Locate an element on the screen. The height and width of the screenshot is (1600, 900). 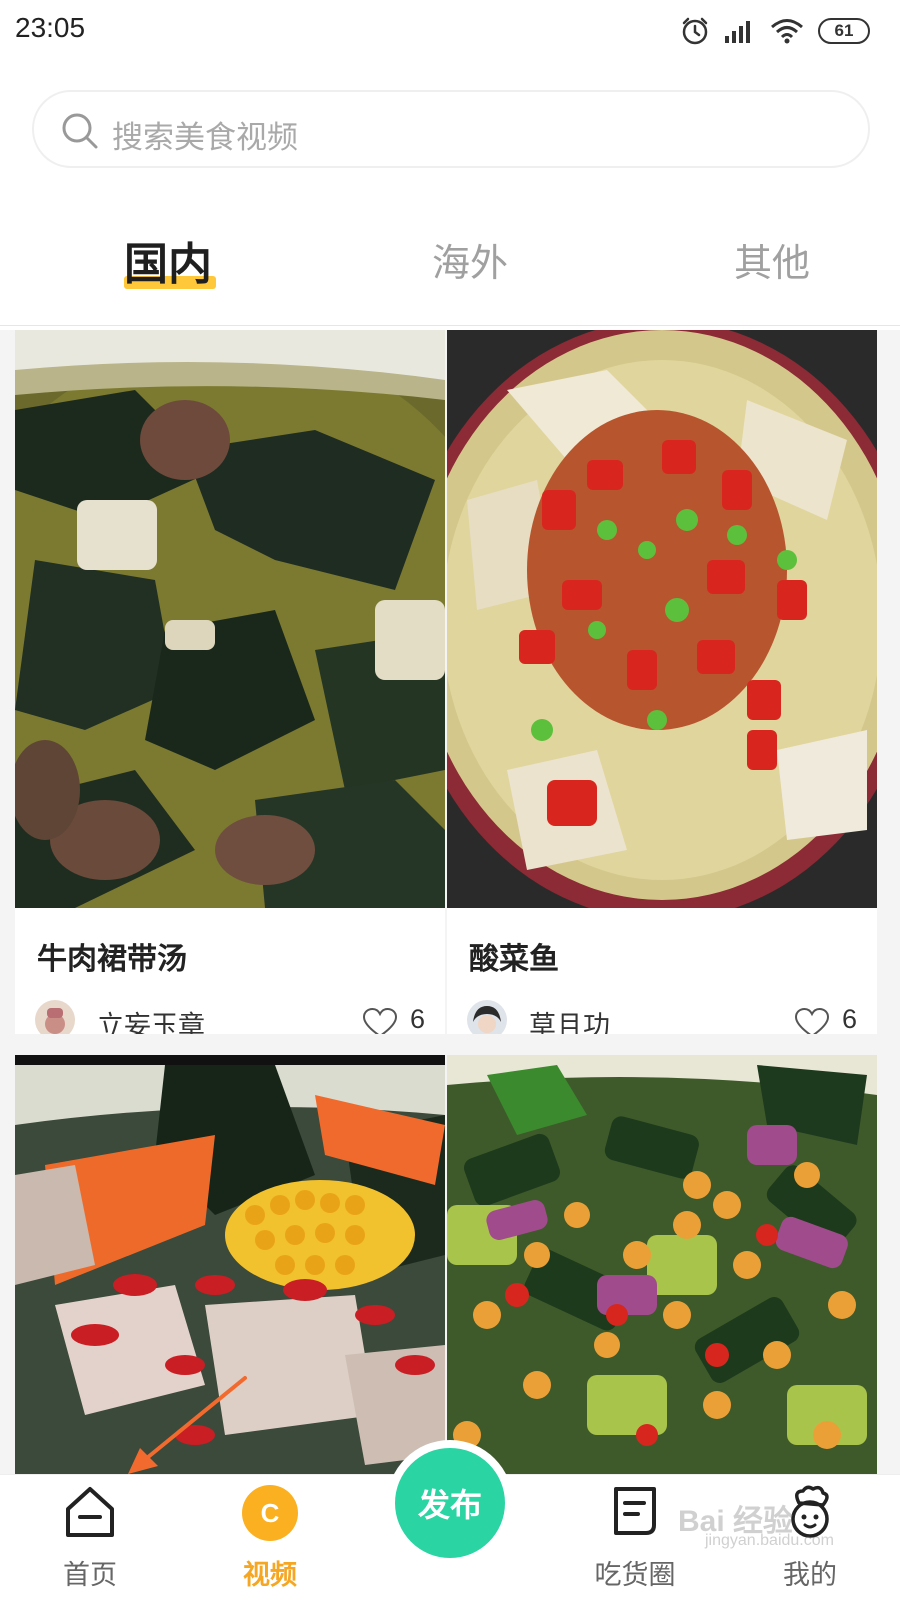
card-title: 酸菜鱼 is located at coordinates (514, 959).